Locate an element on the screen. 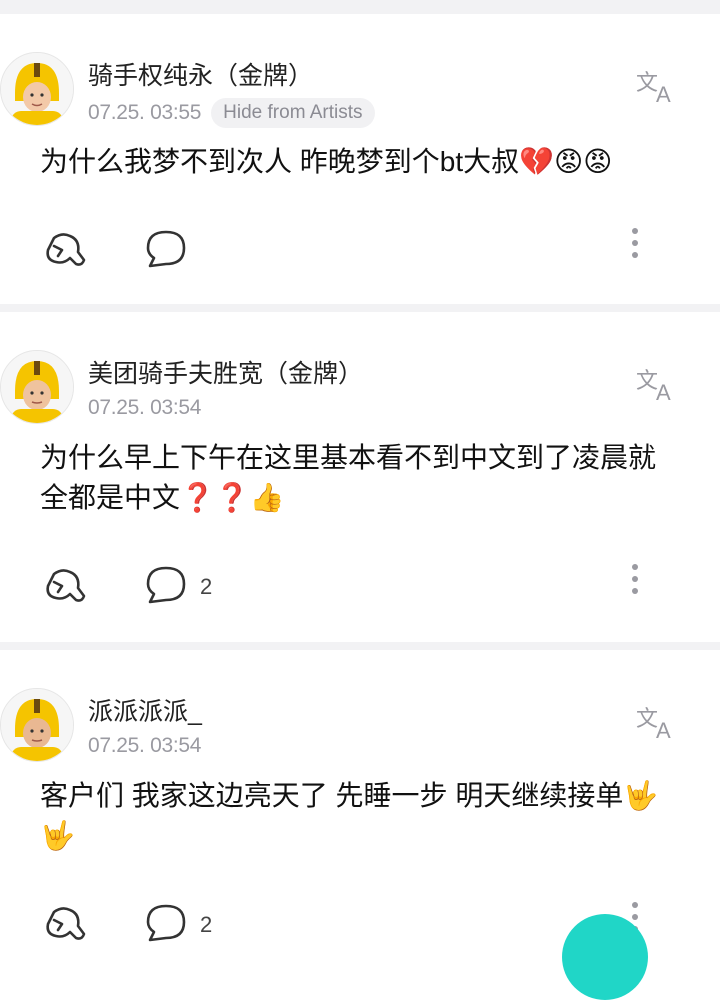 The image size is (720, 1000). top-spacer is located at coordinates (360, 7).